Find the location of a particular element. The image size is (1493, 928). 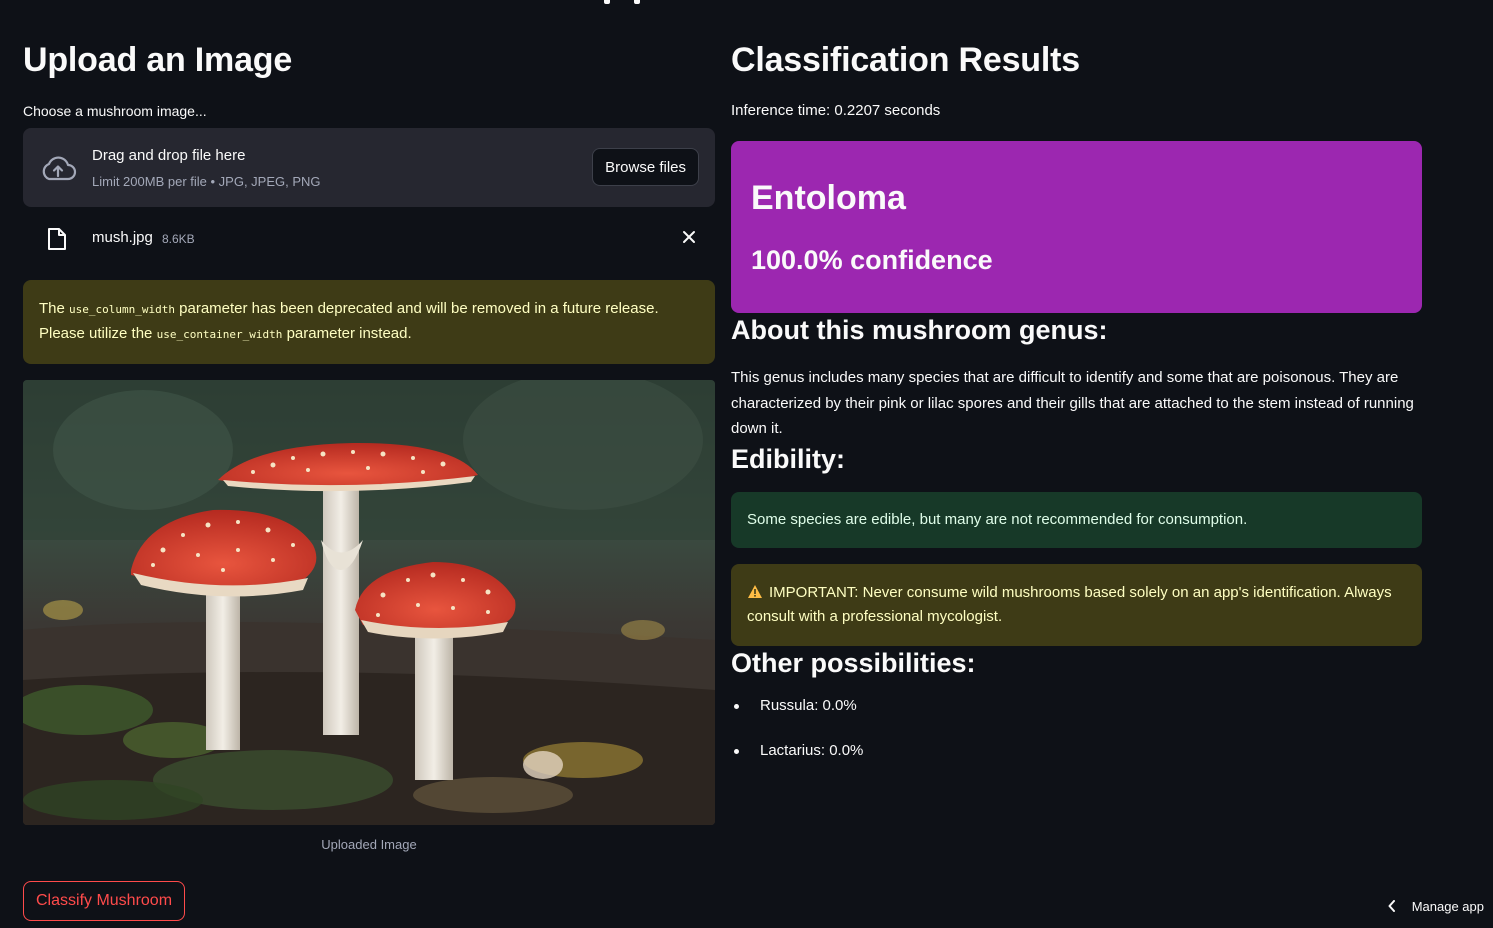

classify-mushroom-button: Classify Mushroom is located at coordinates (104, 901).